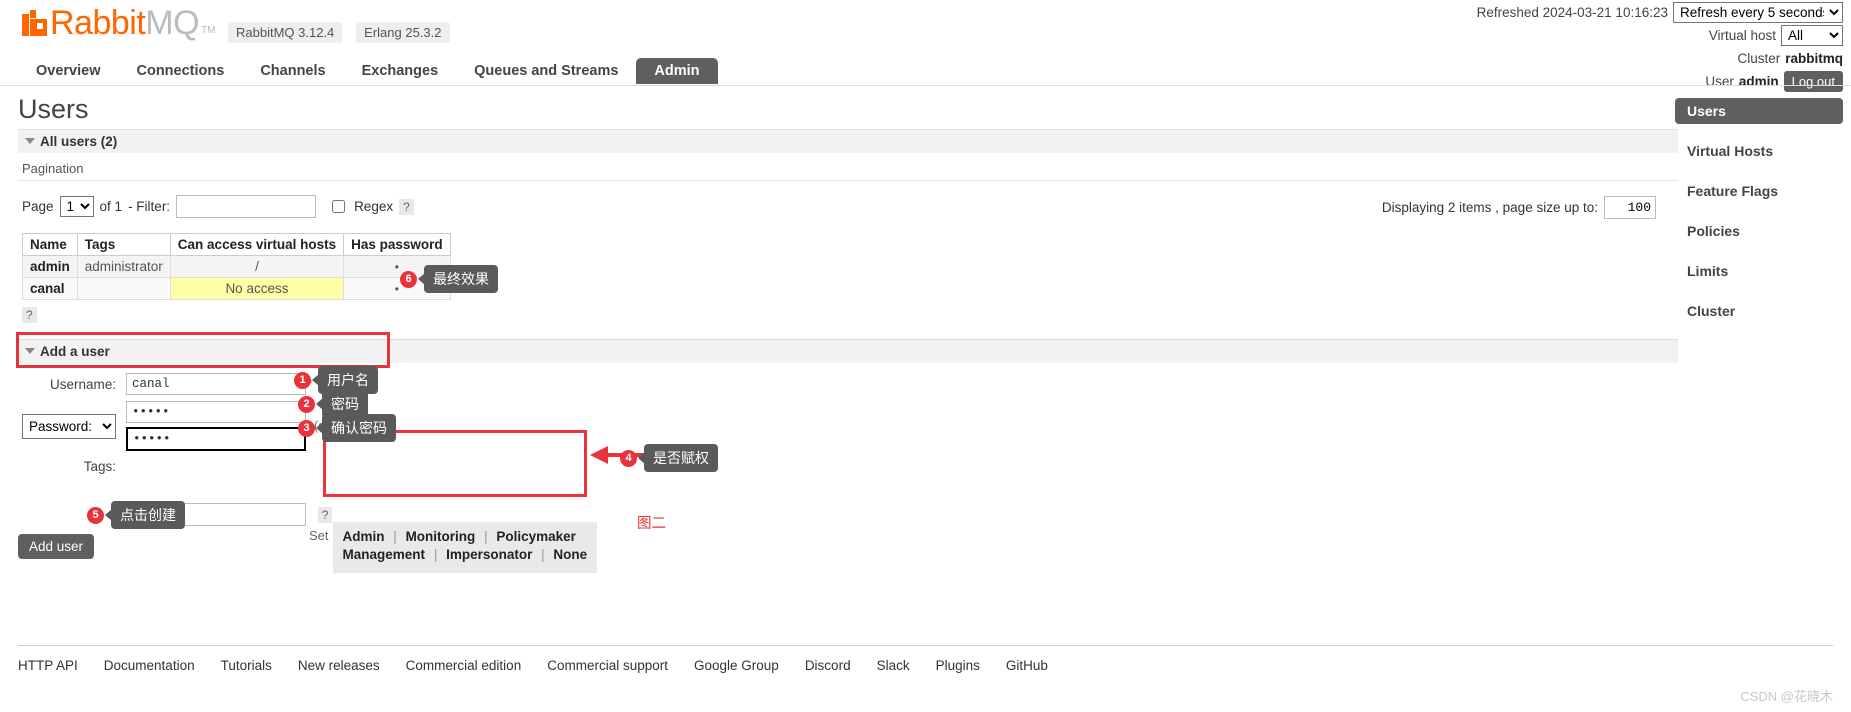 The height and width of the screenshot is (712, 1851). I want to click on tag-link-management: Management, so click(384, 554).